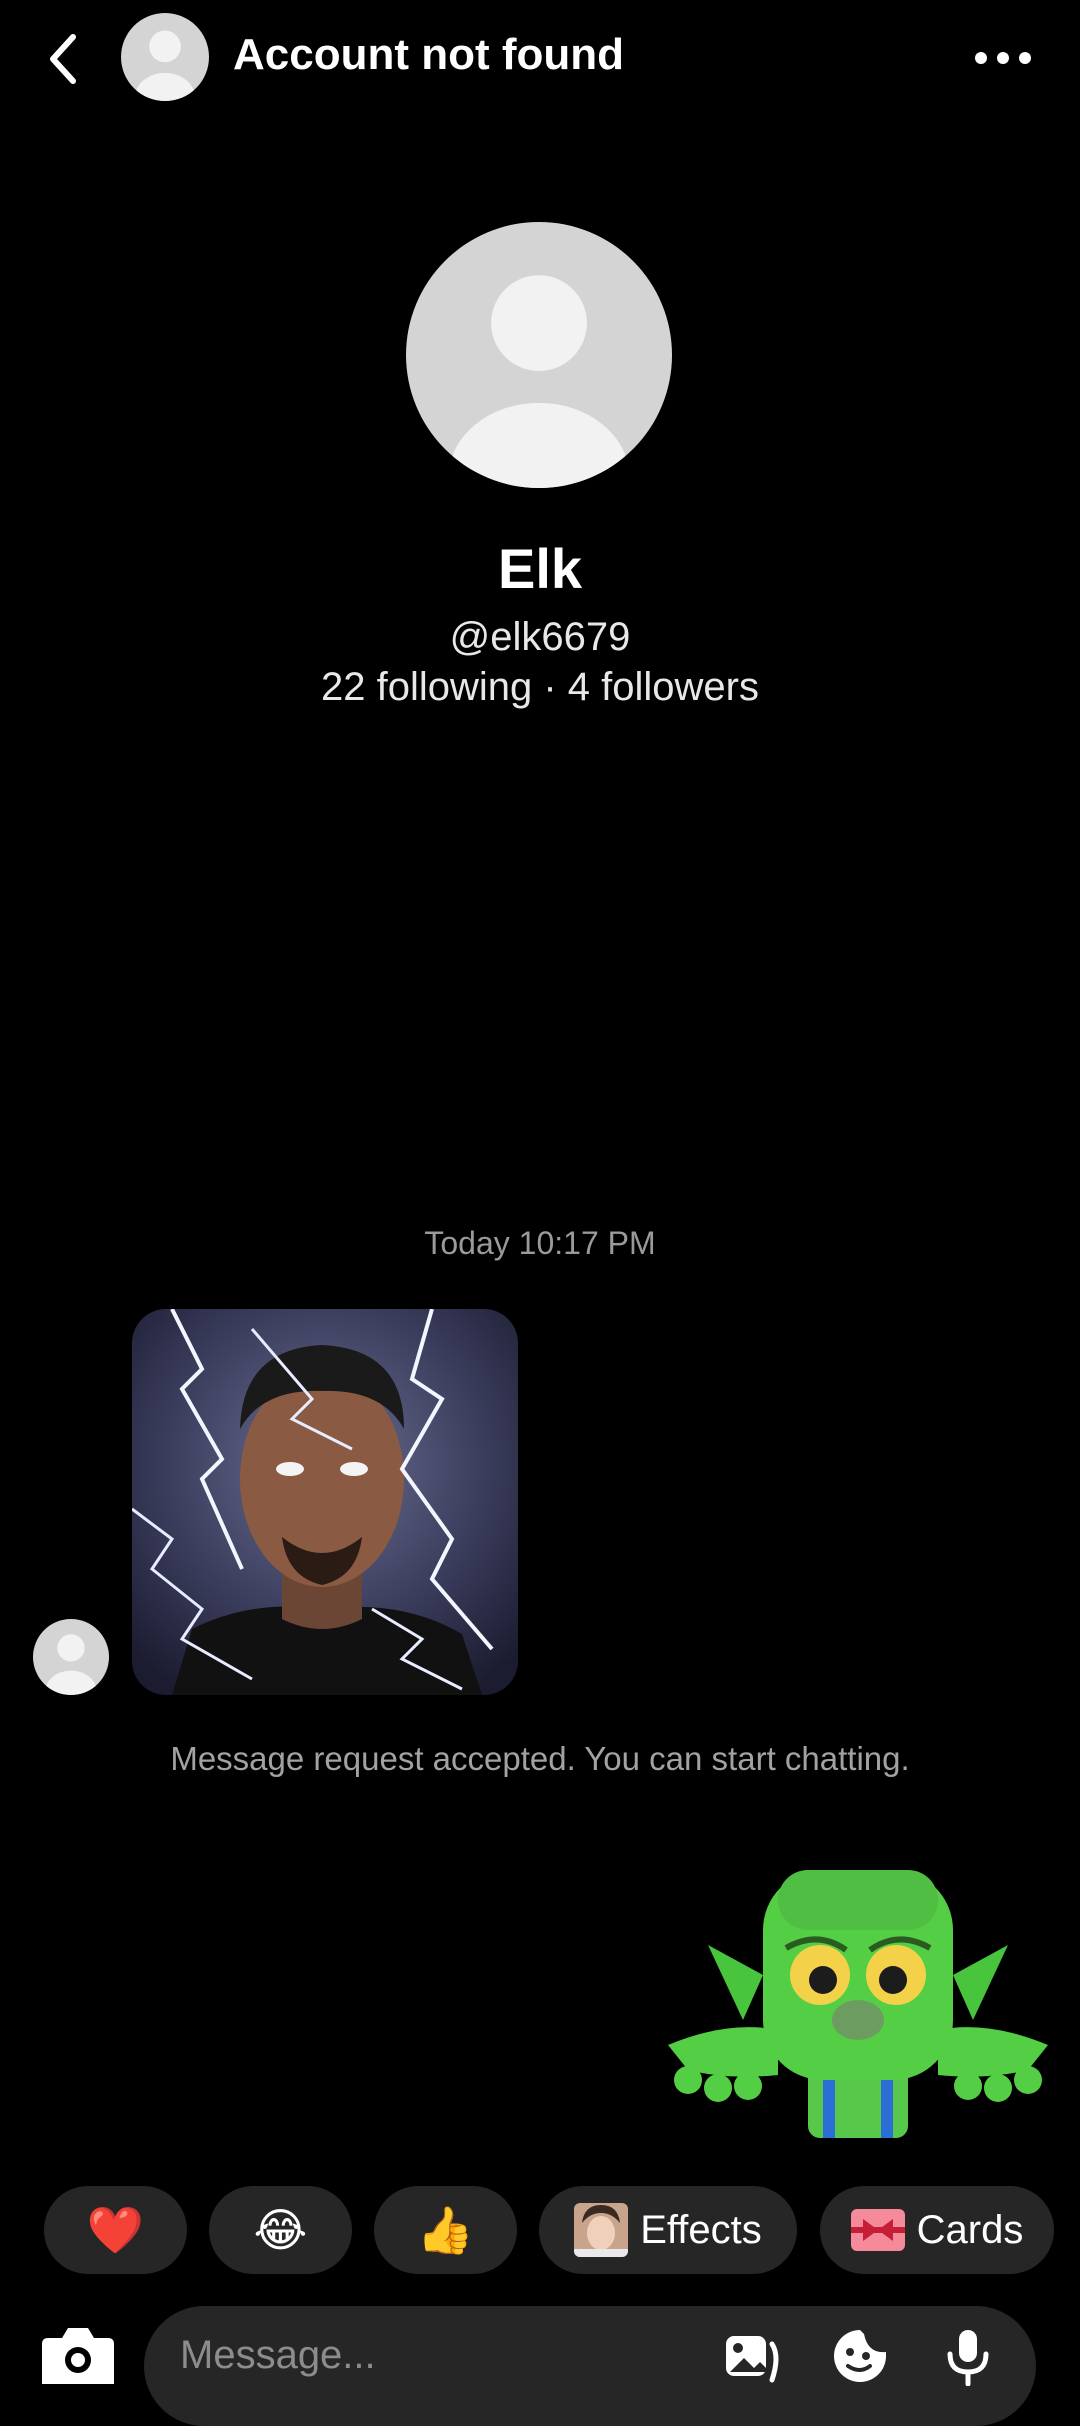 This screenshot has width=1080, height=2426. What do you see at coordinates (701, 2229) in the screenshot?
I see `effects-label: Effects` at bounding box center [701, 2229].